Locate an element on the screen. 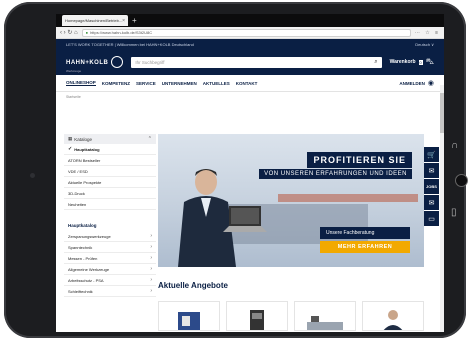 The height and width of the screenshot is (342, 476). port-icon: ▯ is located at coordinates (454, 212).